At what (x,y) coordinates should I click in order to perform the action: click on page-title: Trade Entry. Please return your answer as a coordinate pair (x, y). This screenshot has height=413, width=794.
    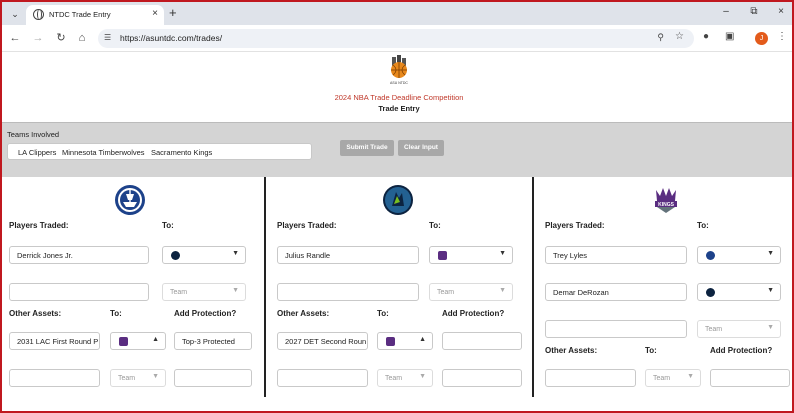
    Looking at the image, I should click on (399, 108).